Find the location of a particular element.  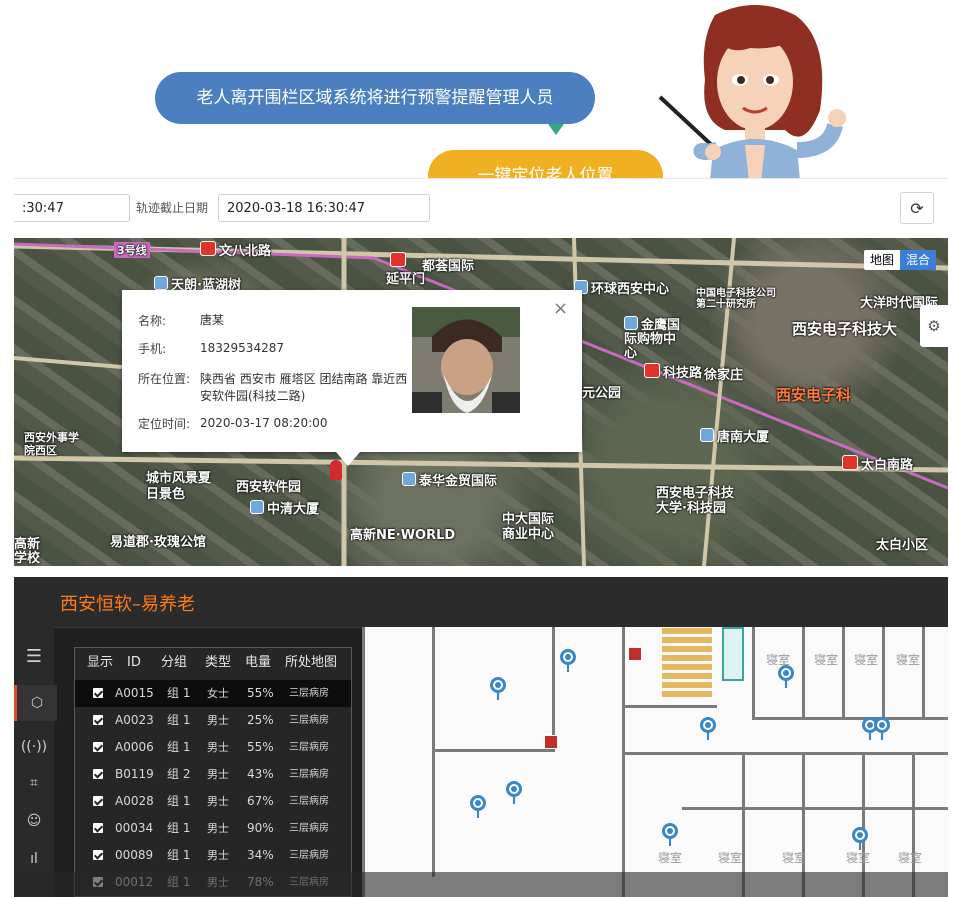

bottom-overlay is located at coordinates (481, 884).